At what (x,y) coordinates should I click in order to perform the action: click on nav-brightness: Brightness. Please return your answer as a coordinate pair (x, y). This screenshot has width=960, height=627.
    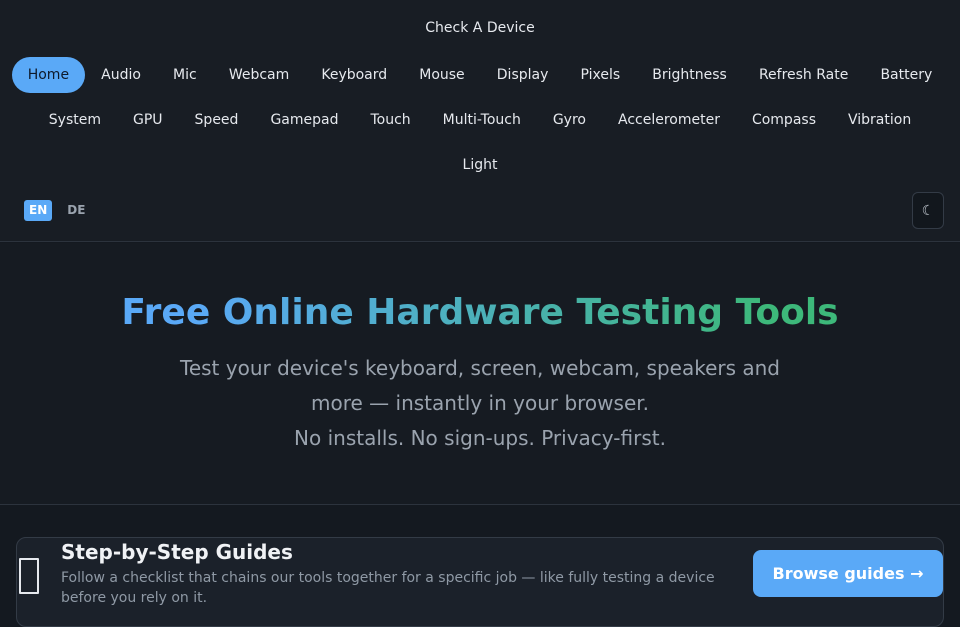
    Looking at the image, I should click on (689, 75).